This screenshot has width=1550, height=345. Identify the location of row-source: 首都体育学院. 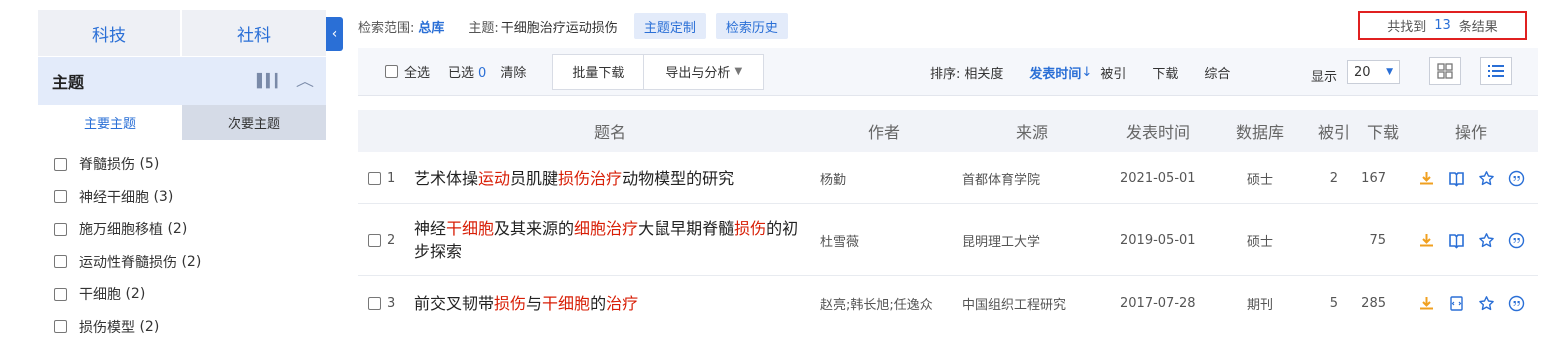
(1001, 178).